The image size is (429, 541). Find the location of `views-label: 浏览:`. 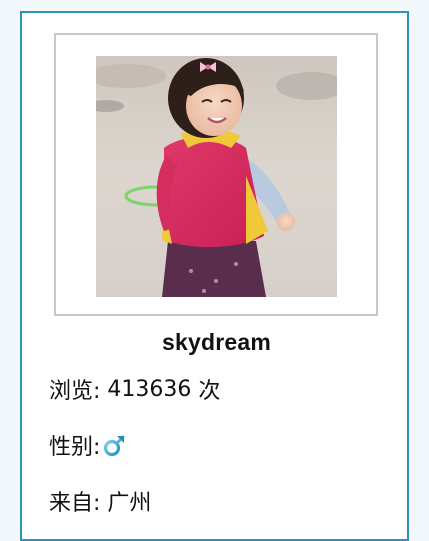

views-label: 浏览: is located at coordinates (75, 391).